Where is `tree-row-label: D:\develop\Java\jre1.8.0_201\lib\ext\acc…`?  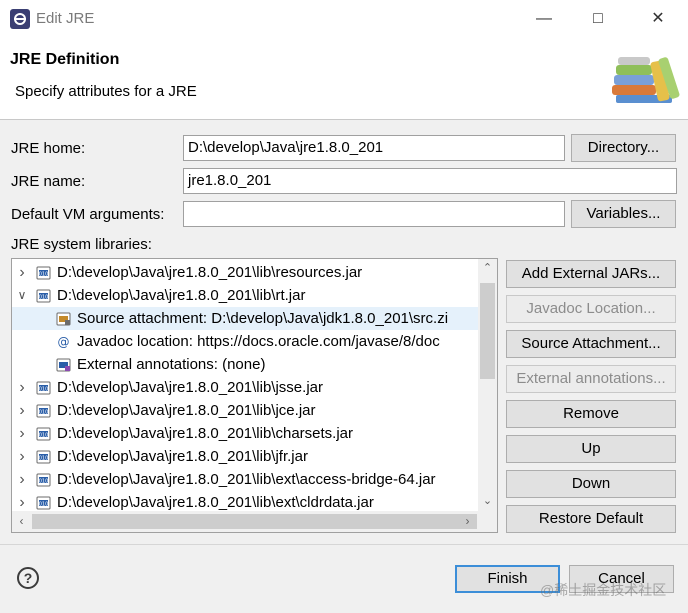 tree-row-label: D:\develop\Java\jre1.8.0_201\lib\ext\acc… is located at coordinates (246, 479).